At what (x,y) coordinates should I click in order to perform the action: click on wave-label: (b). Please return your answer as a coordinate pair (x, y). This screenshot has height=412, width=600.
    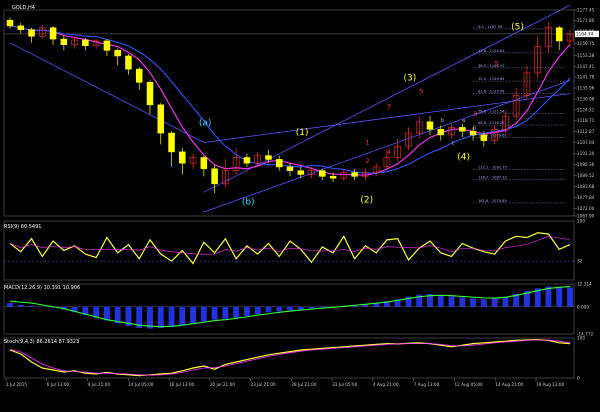
    Looking at the image, I should click on (248, 203).